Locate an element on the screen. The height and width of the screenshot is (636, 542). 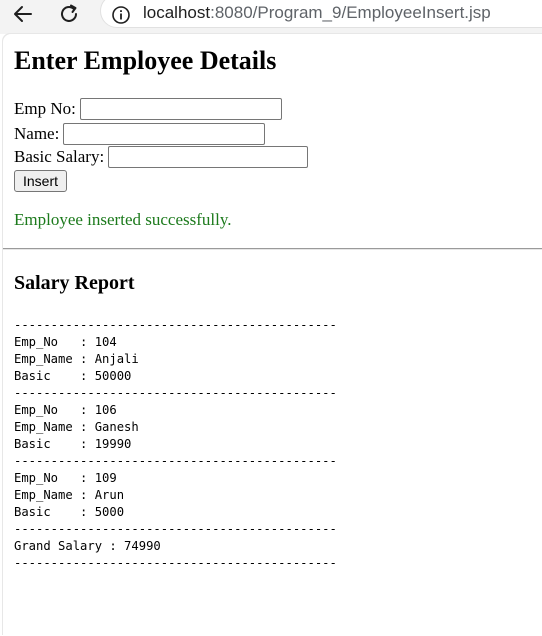
name-row: Name: is located at coordinates (140, 134).